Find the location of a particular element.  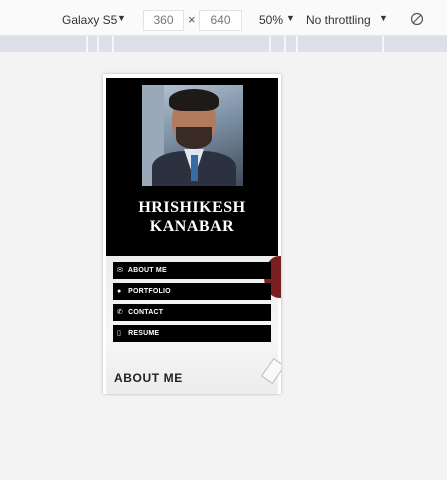

device-select: Galaxy S5 ▼ is located at coordinates (94, 20).